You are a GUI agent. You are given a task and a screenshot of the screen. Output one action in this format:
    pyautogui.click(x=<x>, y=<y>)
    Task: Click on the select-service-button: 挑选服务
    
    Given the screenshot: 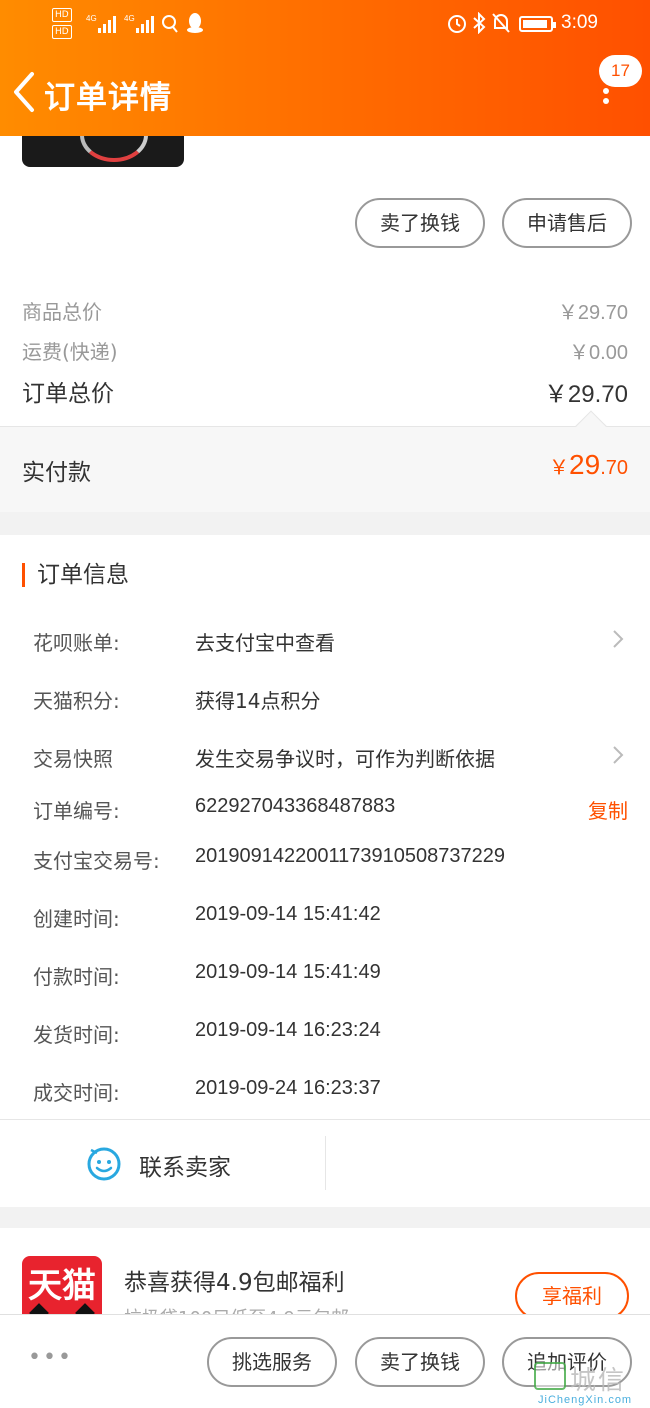 What is the action you would take?
    pyautogui.click(x=272, y=1362)
    